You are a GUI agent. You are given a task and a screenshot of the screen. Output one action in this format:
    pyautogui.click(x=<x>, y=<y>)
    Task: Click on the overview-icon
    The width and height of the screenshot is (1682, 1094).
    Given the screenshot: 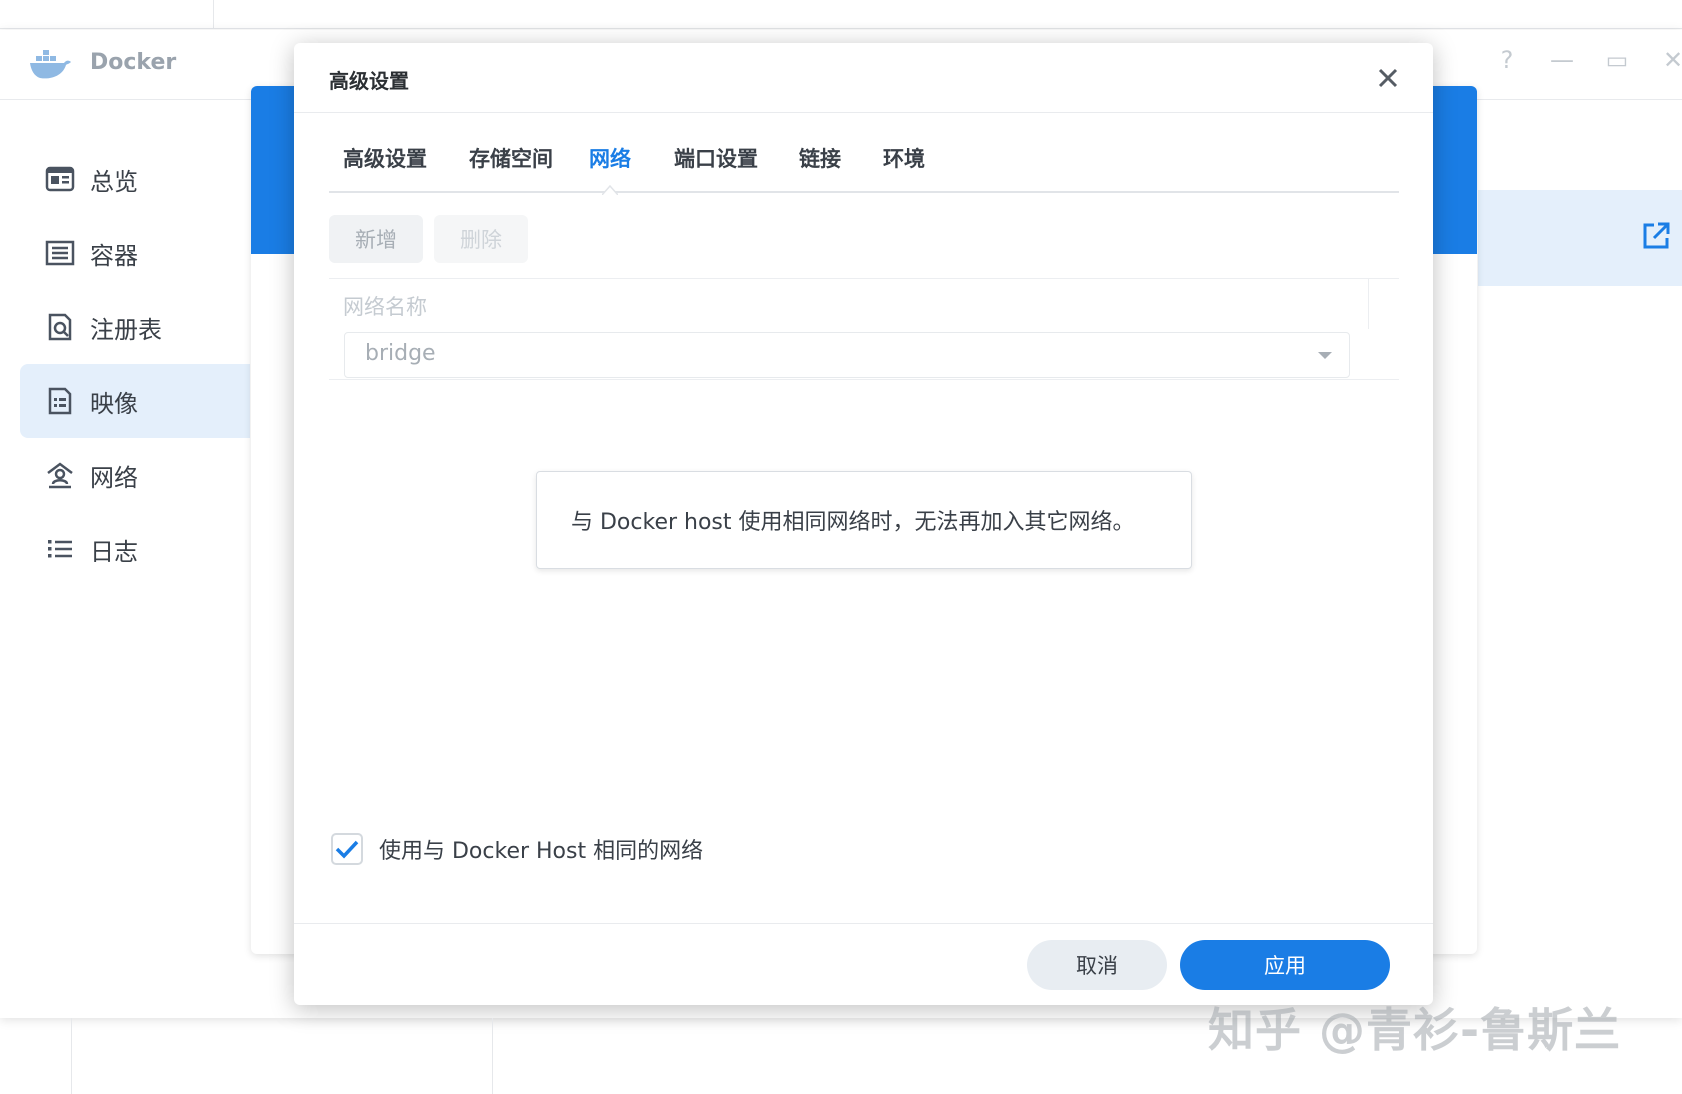 What is the action you would take?
    pyautogui.click(x=60, y=179)
    